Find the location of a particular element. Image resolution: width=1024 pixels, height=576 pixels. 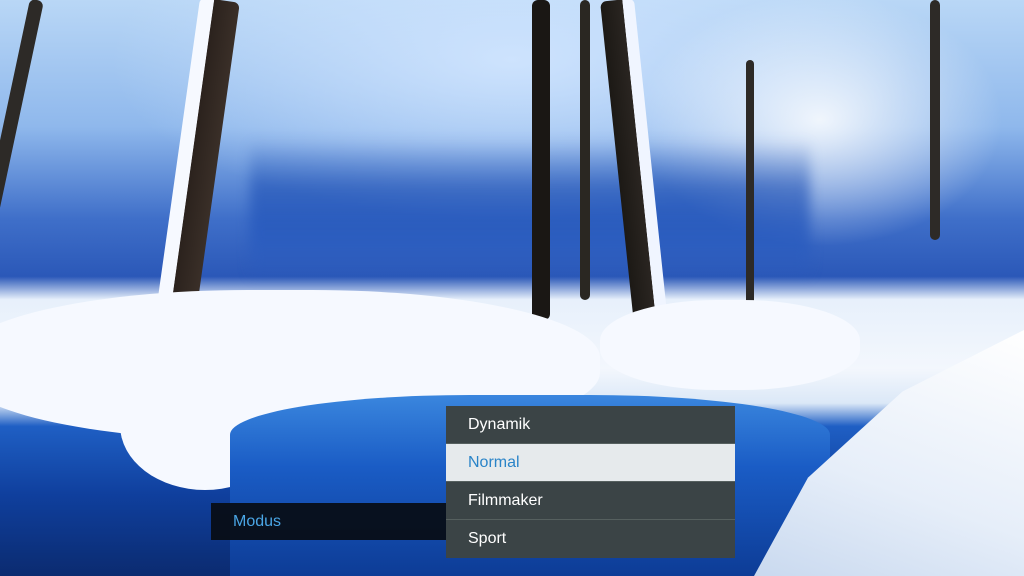

background-forest is located at coordinates (530, 210).